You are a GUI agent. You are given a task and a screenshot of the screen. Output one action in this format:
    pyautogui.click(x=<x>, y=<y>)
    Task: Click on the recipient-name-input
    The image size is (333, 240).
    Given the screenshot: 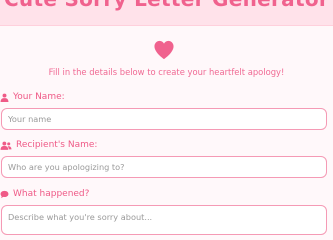 What is the action you would take?
    pyautogui.click(x=164, y=167)
    